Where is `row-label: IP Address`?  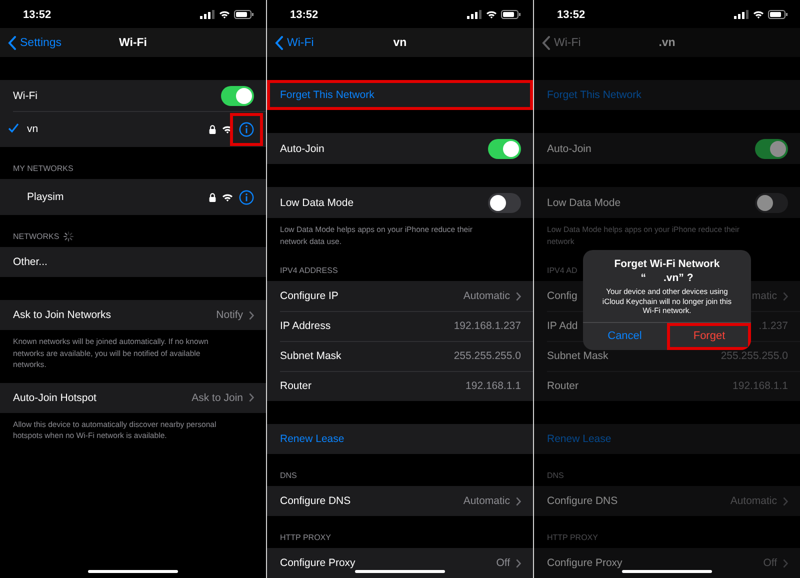
row-label: IP Address is located at coordinates (305, 326).